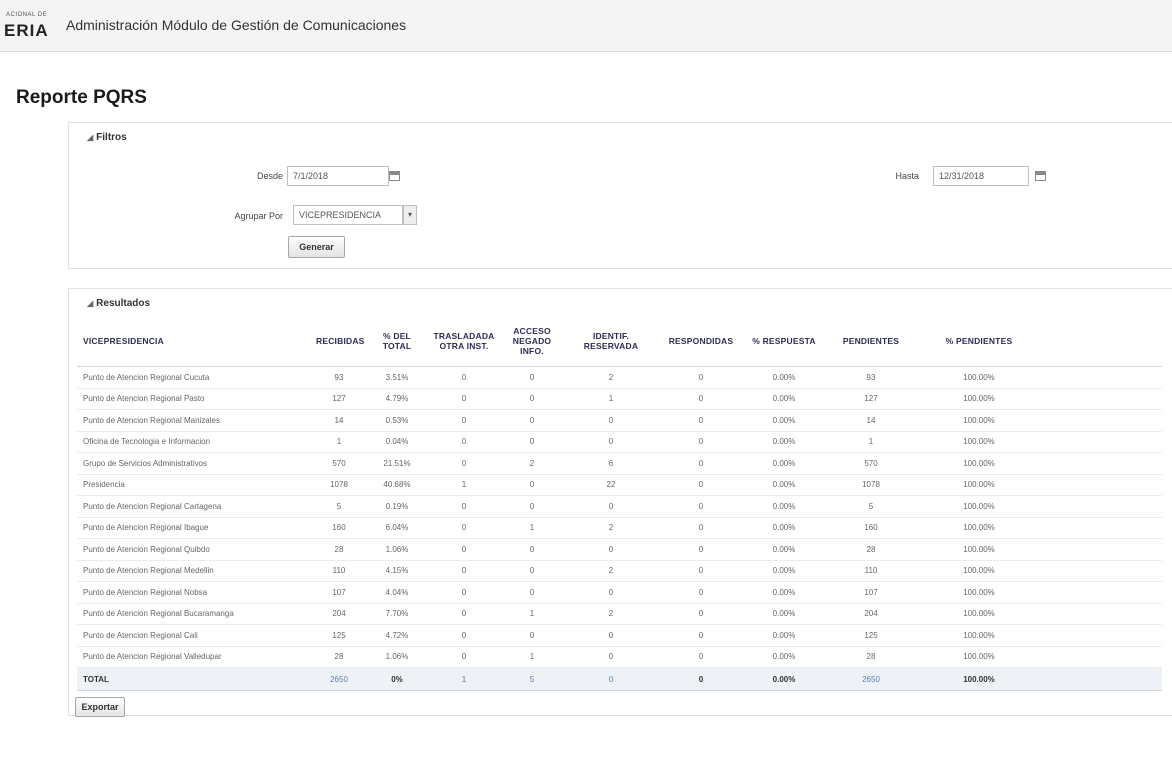 The image size is (1172, 780). What do you see at coordinates (339, 549) in the screenshot?
I see `table-cell: 28` at bounding box center [339, 549].